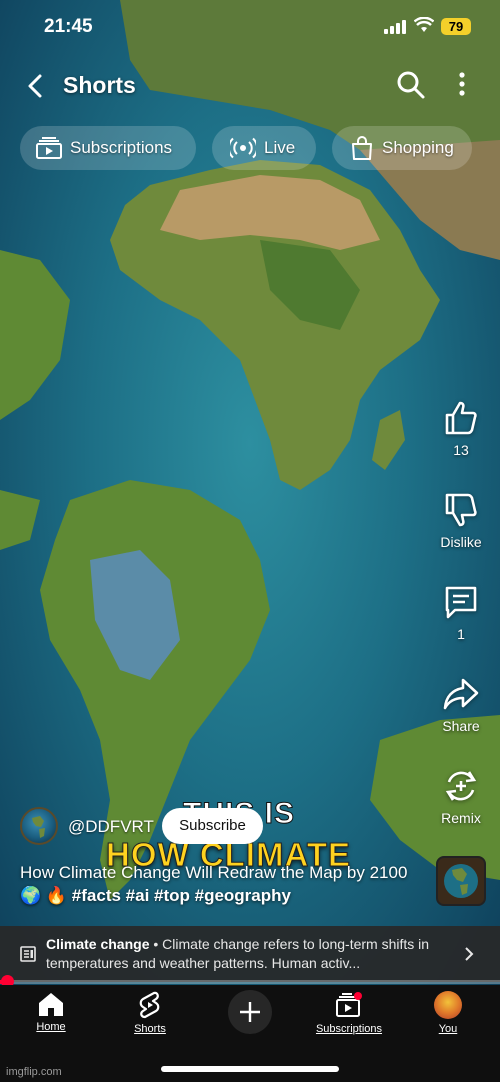 The width and height of the screenshot is (500, 1082). I want to click on watermark: imgflip.com, so click(34, 1072).